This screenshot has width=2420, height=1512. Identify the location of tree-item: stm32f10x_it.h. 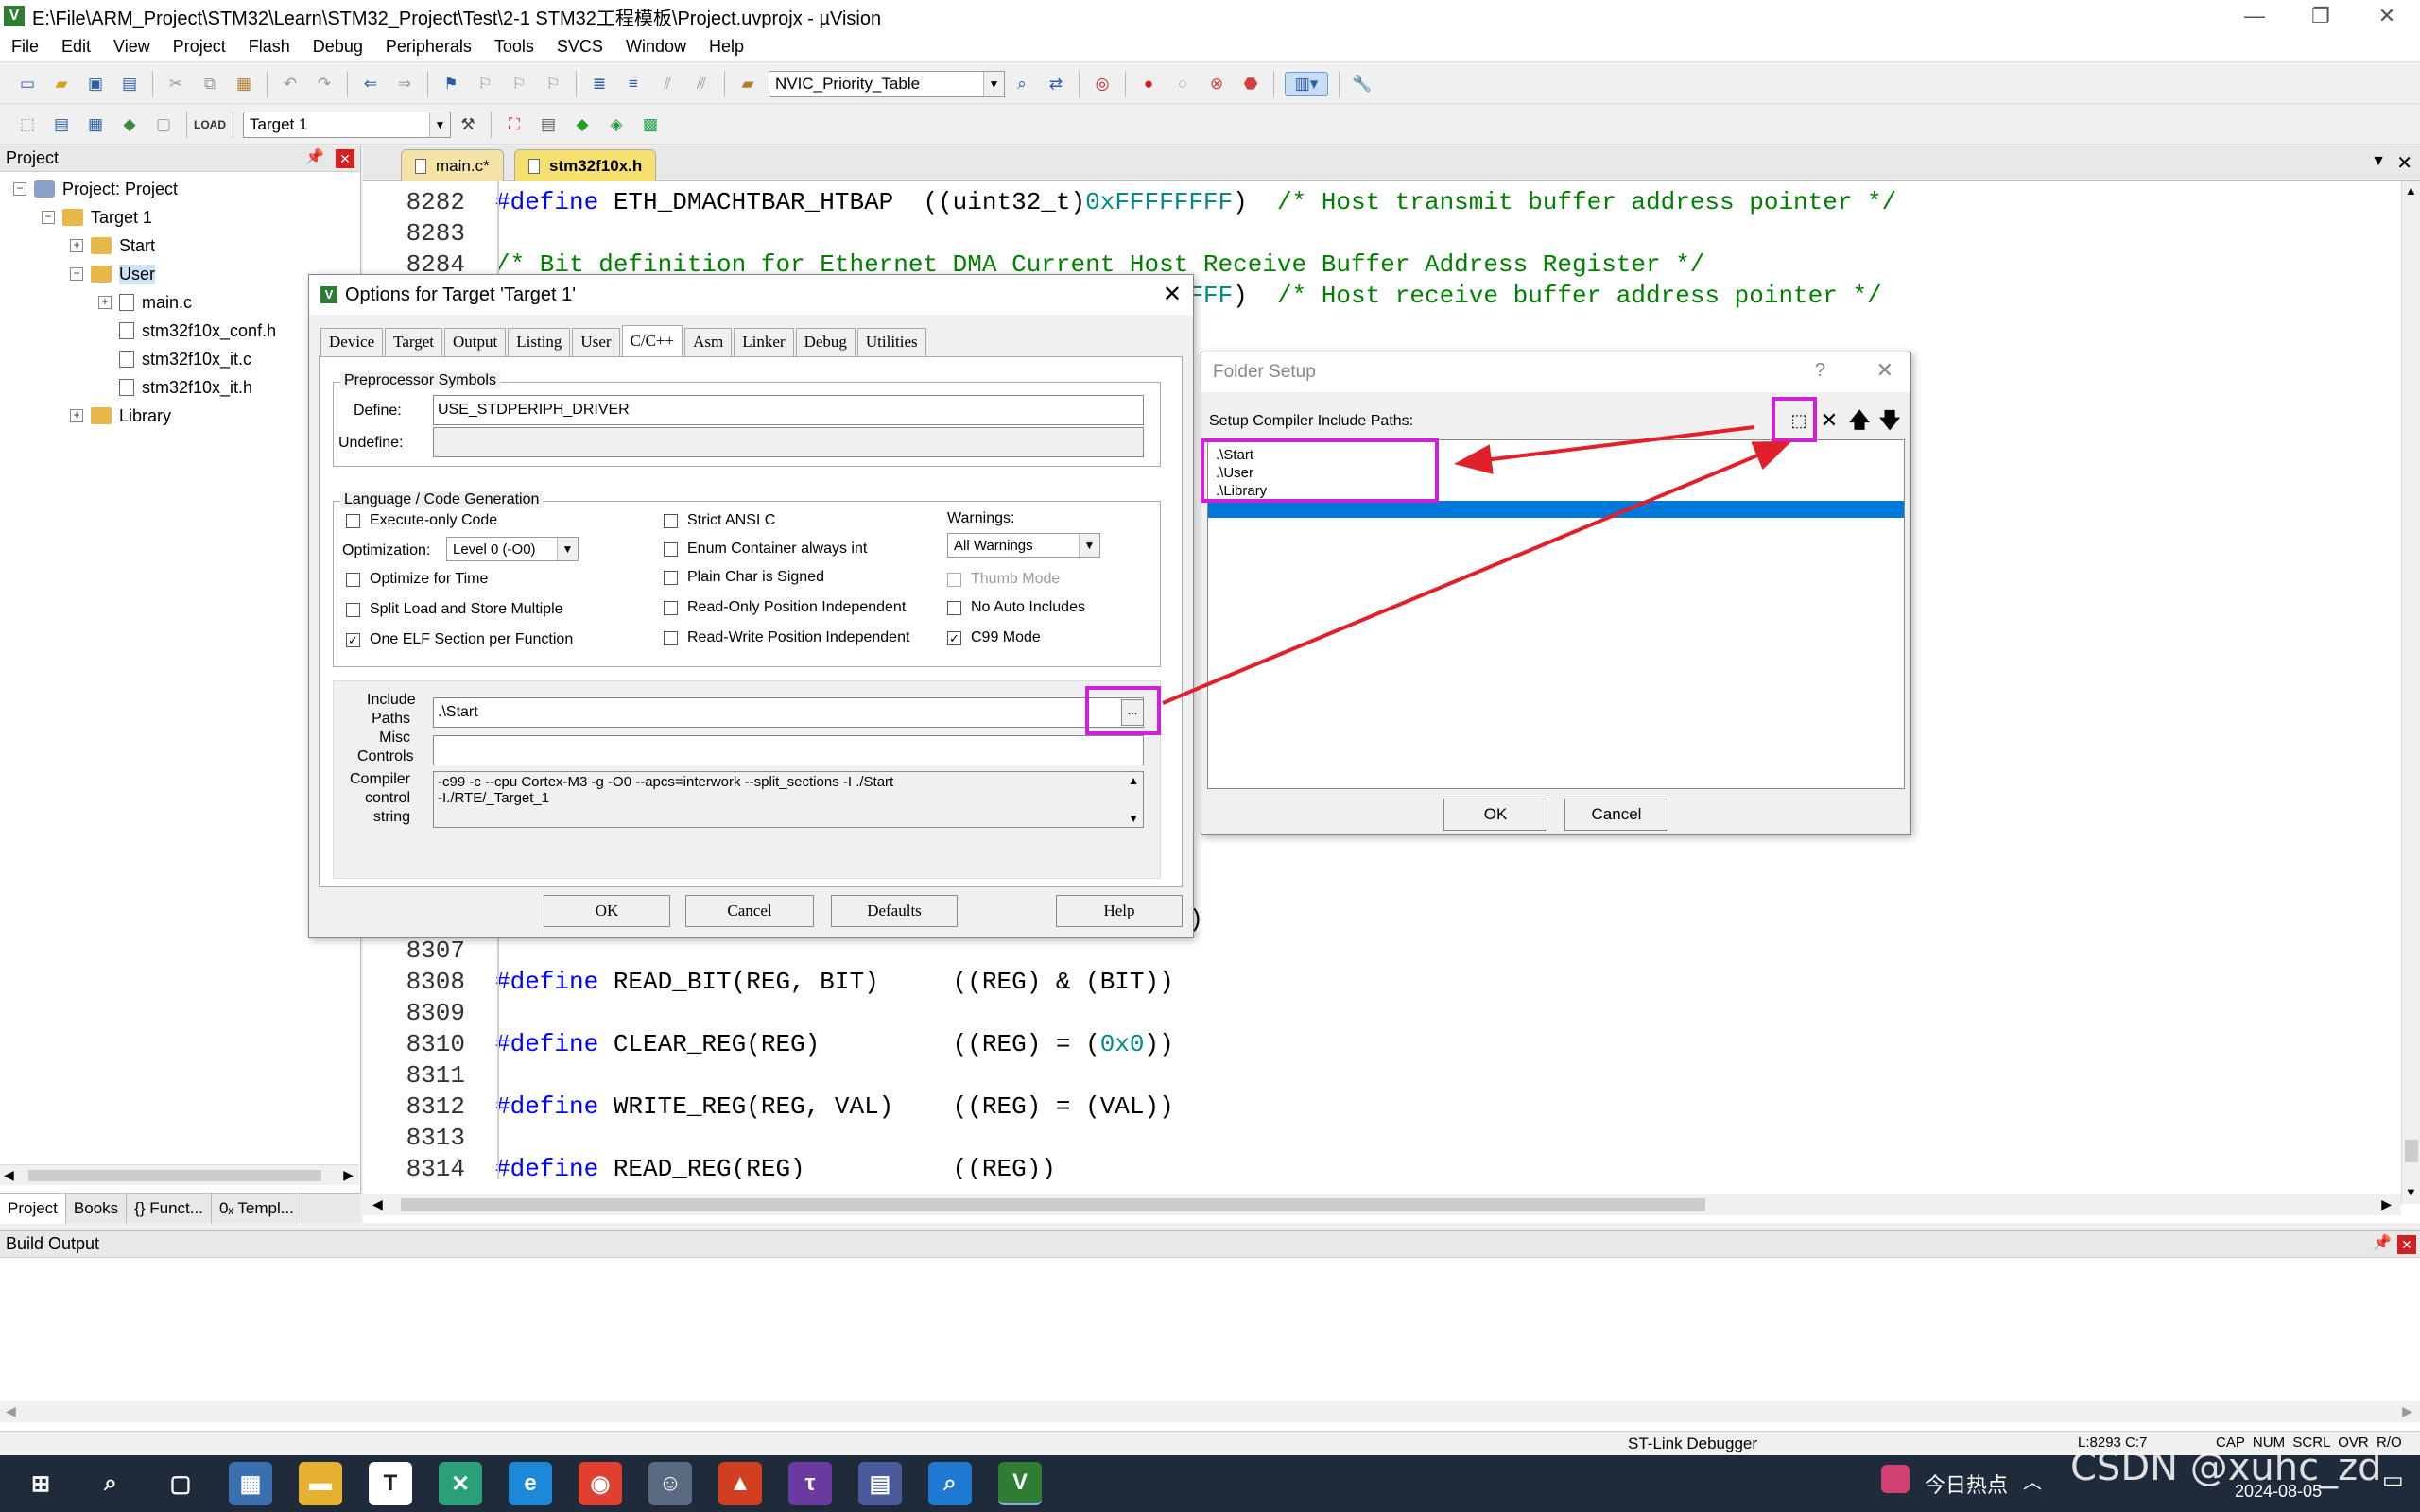
(175, 387).